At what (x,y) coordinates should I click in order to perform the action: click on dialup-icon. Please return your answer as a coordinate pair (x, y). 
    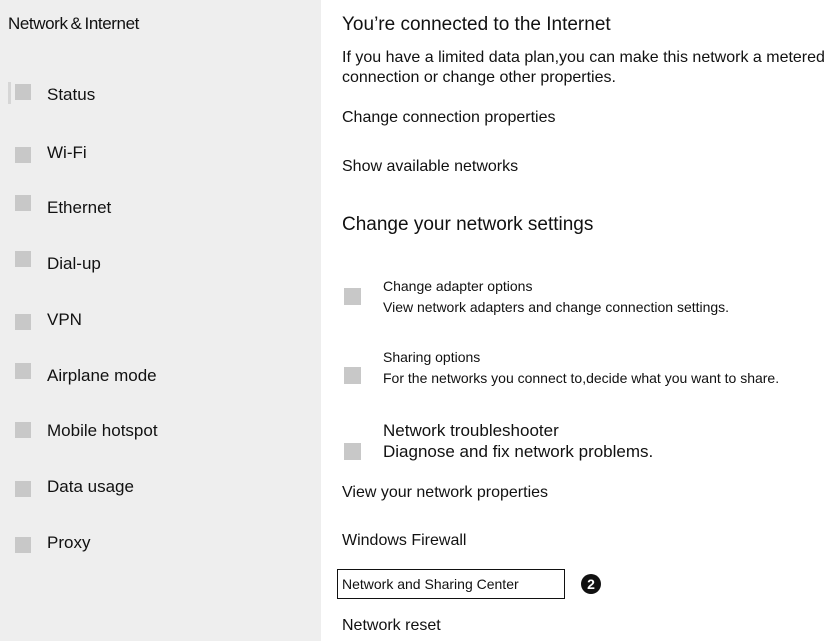
    Looking at the image, I should click on (23, 259).